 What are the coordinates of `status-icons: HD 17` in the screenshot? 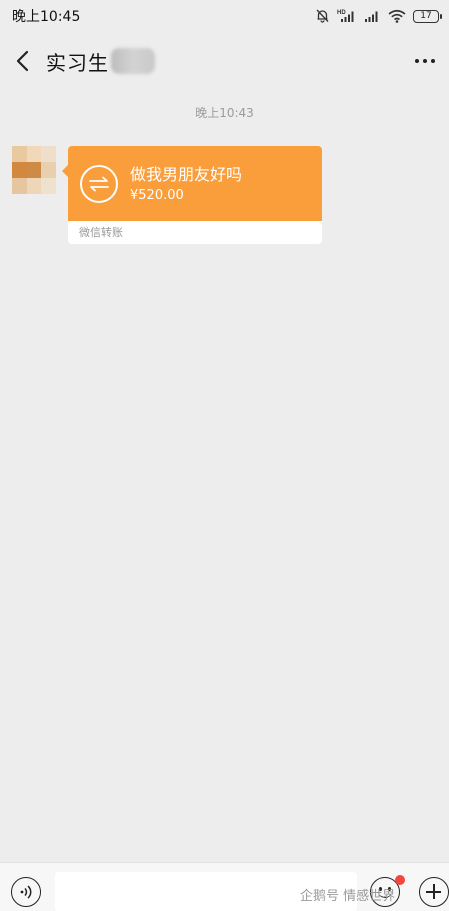 It's located at (378, 16).